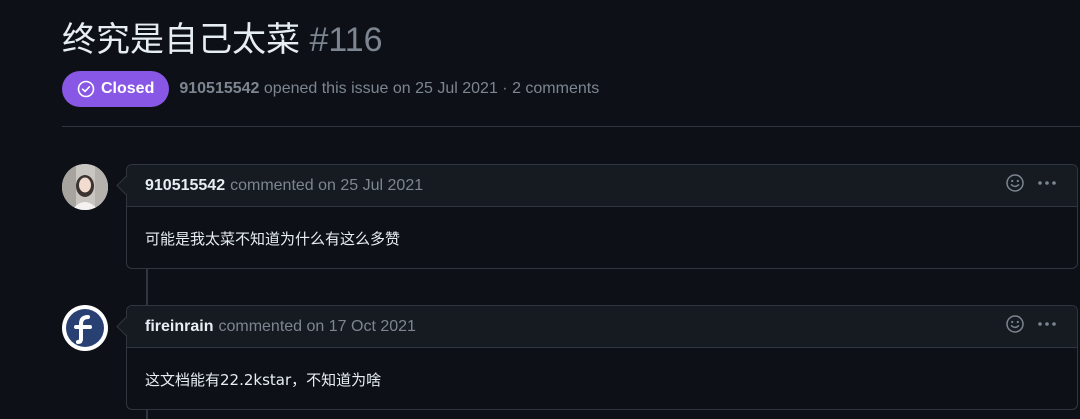  Describe the element at coordinates (316, 327) in the screenshot. I see `comment-timestamp: commented on 17 Oct 2021` at that location.